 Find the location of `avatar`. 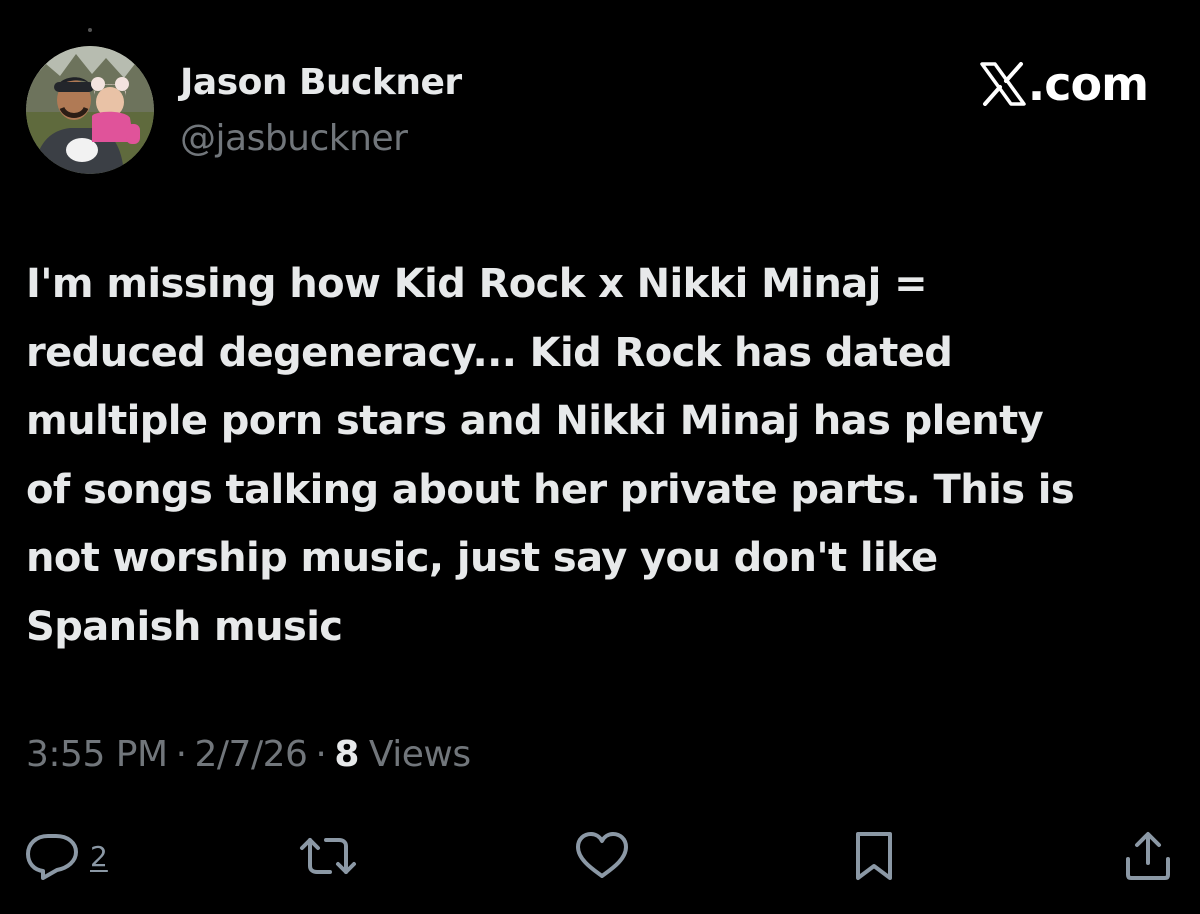

avatar is located at coordinates (90, 110).